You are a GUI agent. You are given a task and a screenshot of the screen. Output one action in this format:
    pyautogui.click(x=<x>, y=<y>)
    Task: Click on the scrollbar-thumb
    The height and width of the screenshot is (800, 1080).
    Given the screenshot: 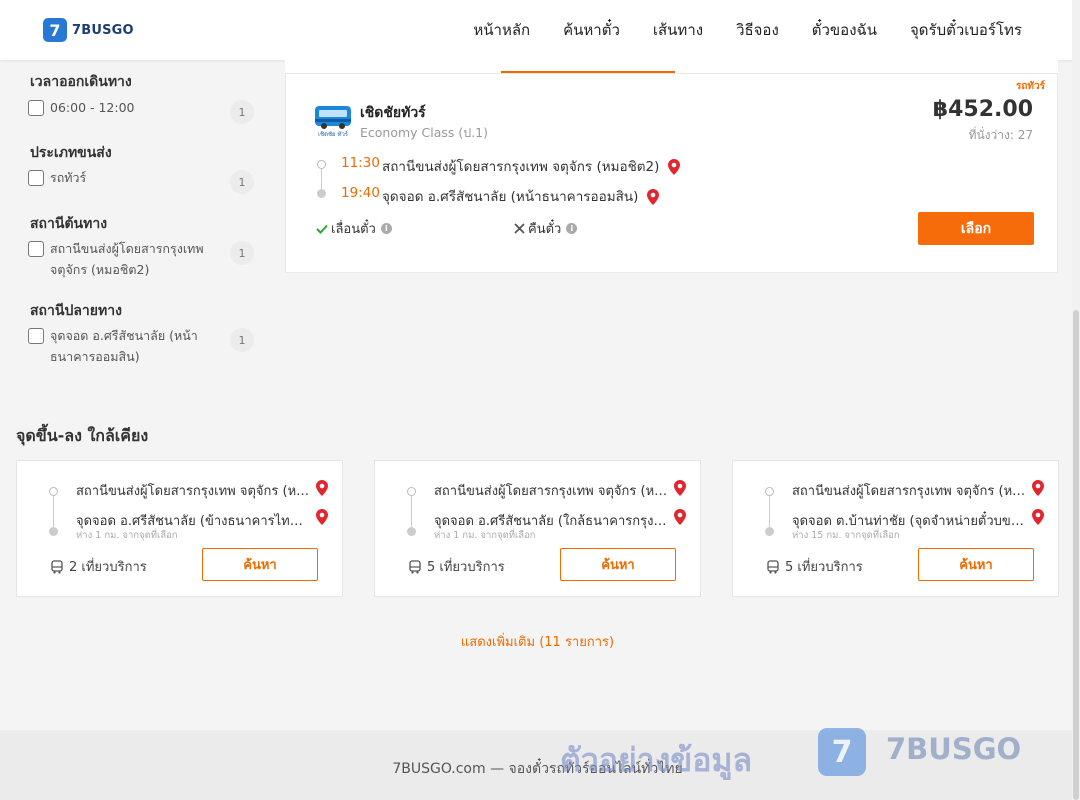 What is the action you would take?
    pyautogui.click(x=1076, y=555)
    